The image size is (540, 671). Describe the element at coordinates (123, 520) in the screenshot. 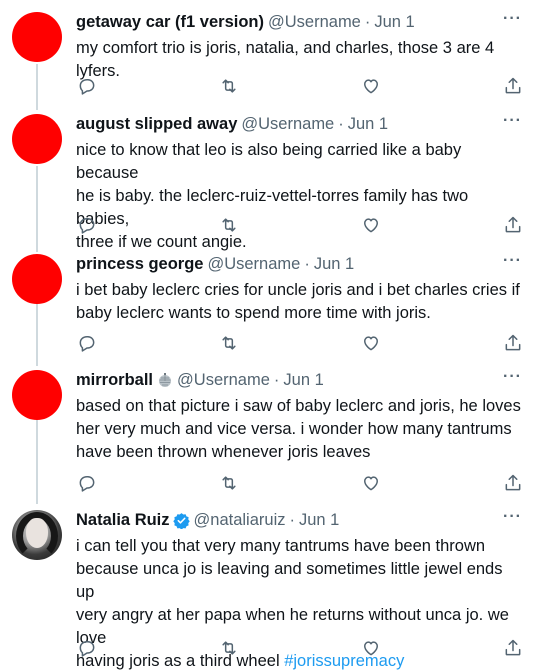

I see `display-name: Natalia Ruiz` at that location.